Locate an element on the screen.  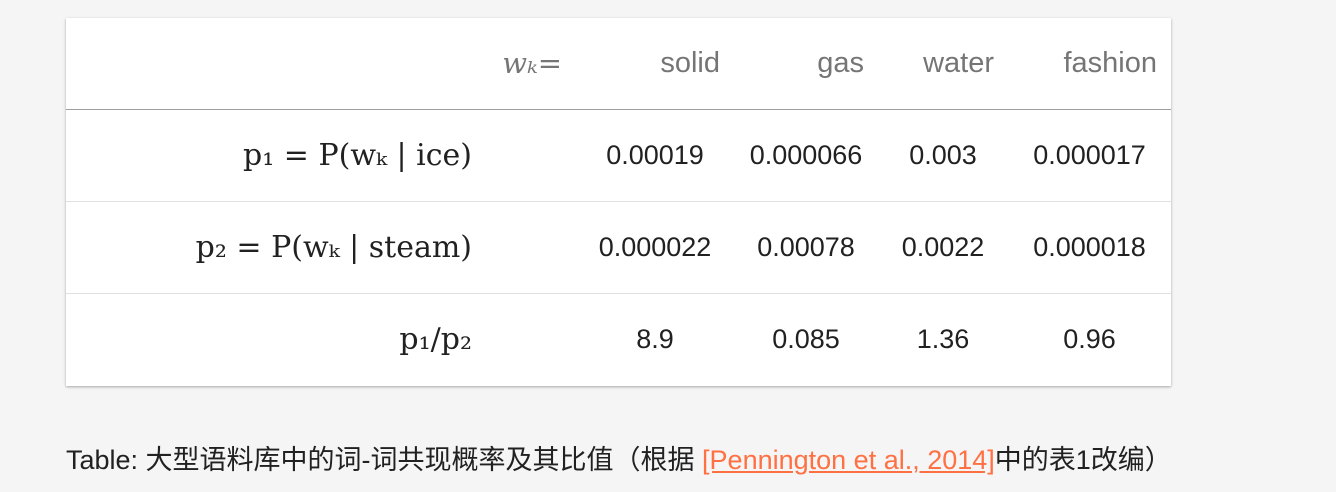
citation-link: [Pennington et al., 2014] is located at coordinates (848, 460).